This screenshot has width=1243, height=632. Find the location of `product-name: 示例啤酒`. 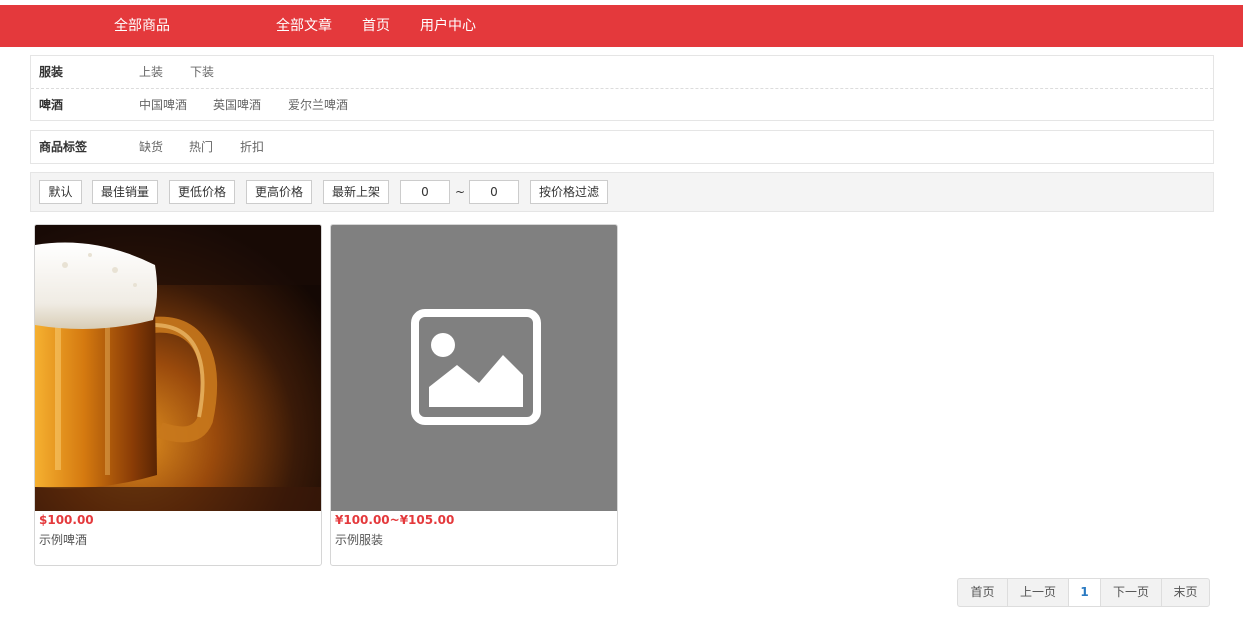

product-name: 示例啤酒 is located at coordinates (63, 539).